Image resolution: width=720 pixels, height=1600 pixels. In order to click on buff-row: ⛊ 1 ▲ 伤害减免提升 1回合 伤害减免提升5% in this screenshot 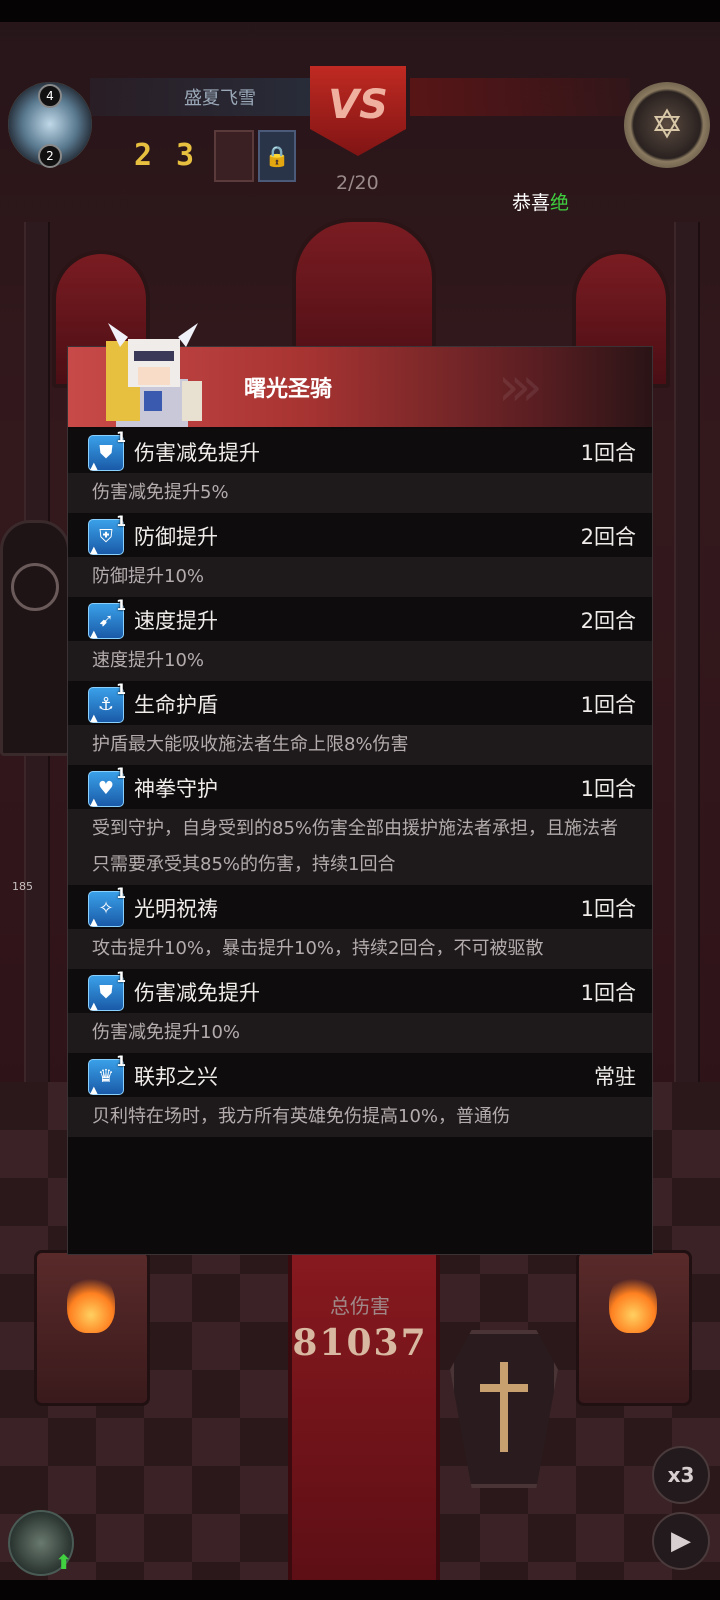, I will do `click(360, 471)`.